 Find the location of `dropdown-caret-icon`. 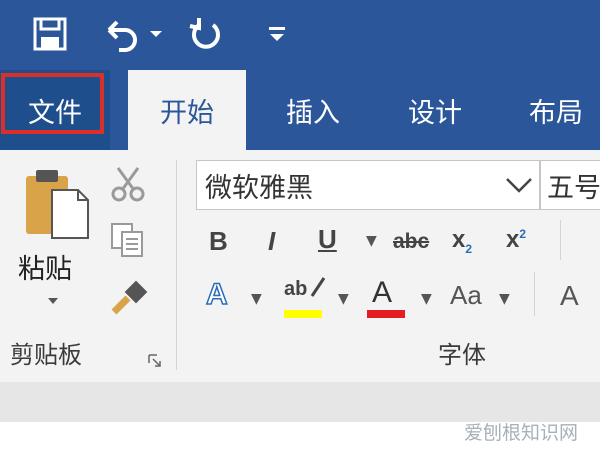

dropdown-caret-icon is located at coordinates (156, 34).